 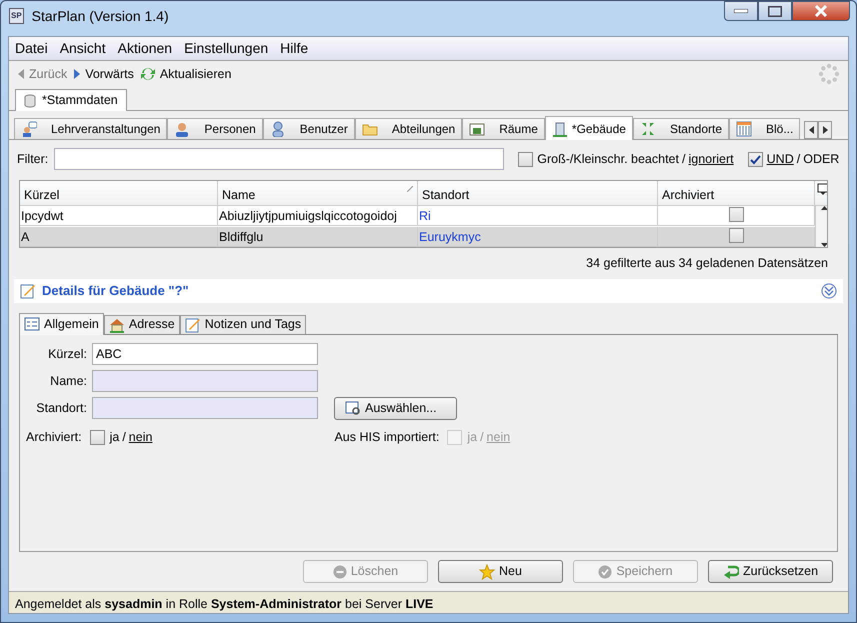 I want to click on star-icon, so click(x=487, y=572).